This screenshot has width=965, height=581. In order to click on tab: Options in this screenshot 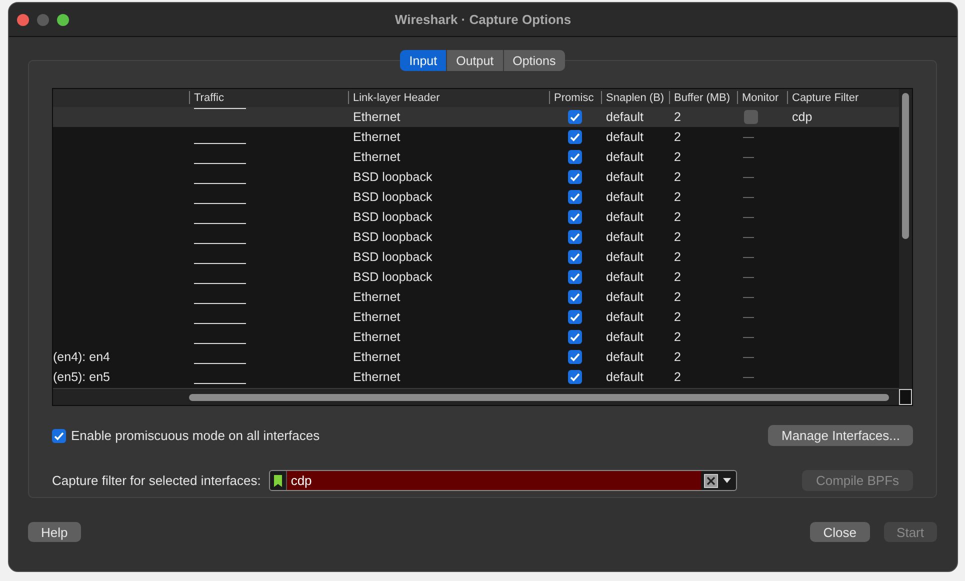, I will do `click(533, 60)`.